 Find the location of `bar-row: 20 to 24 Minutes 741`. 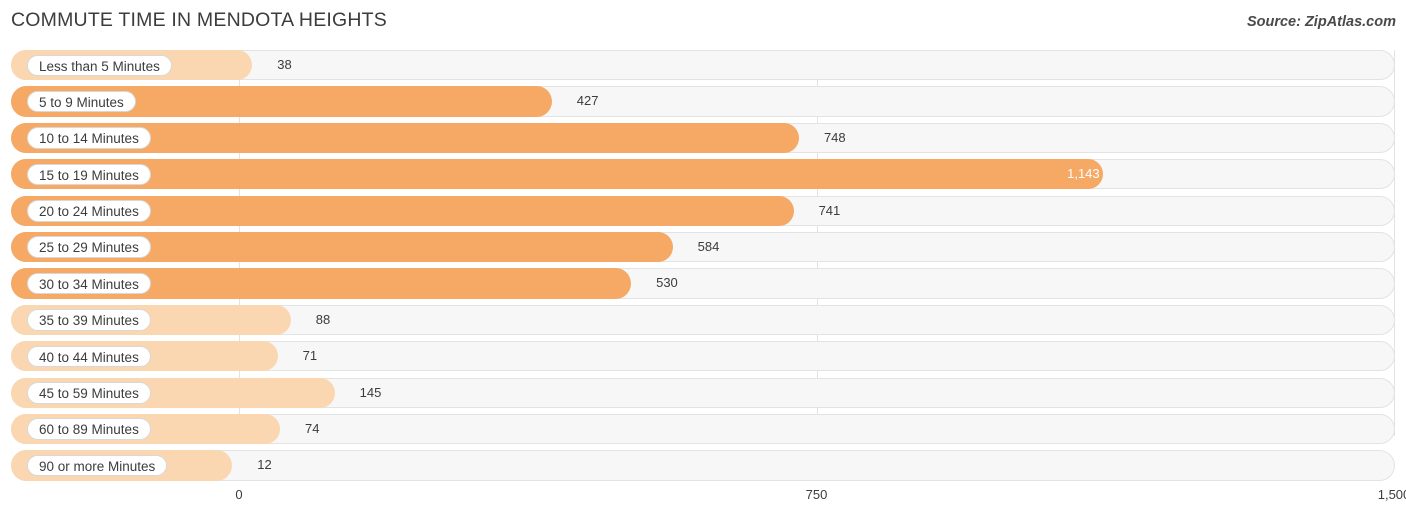

bar-row: 20 to 24 Minutes 741 is located at coordinates (703, 210).